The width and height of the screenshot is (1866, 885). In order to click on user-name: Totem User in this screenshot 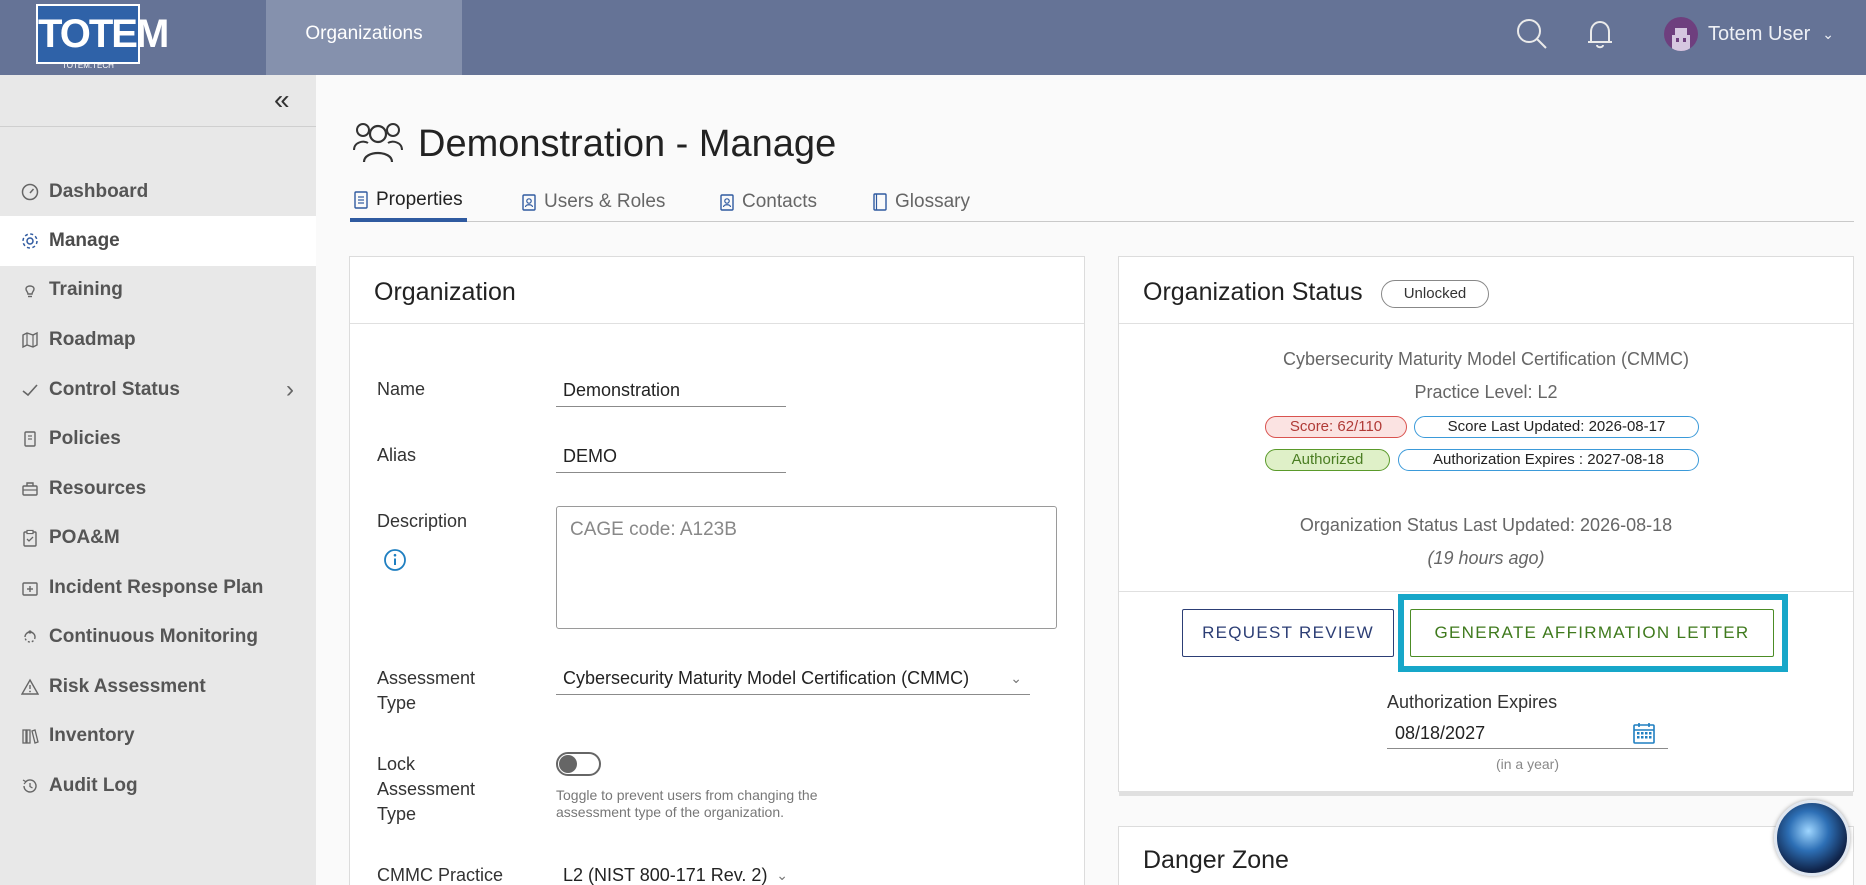, I will do `click(1759, 33)`.